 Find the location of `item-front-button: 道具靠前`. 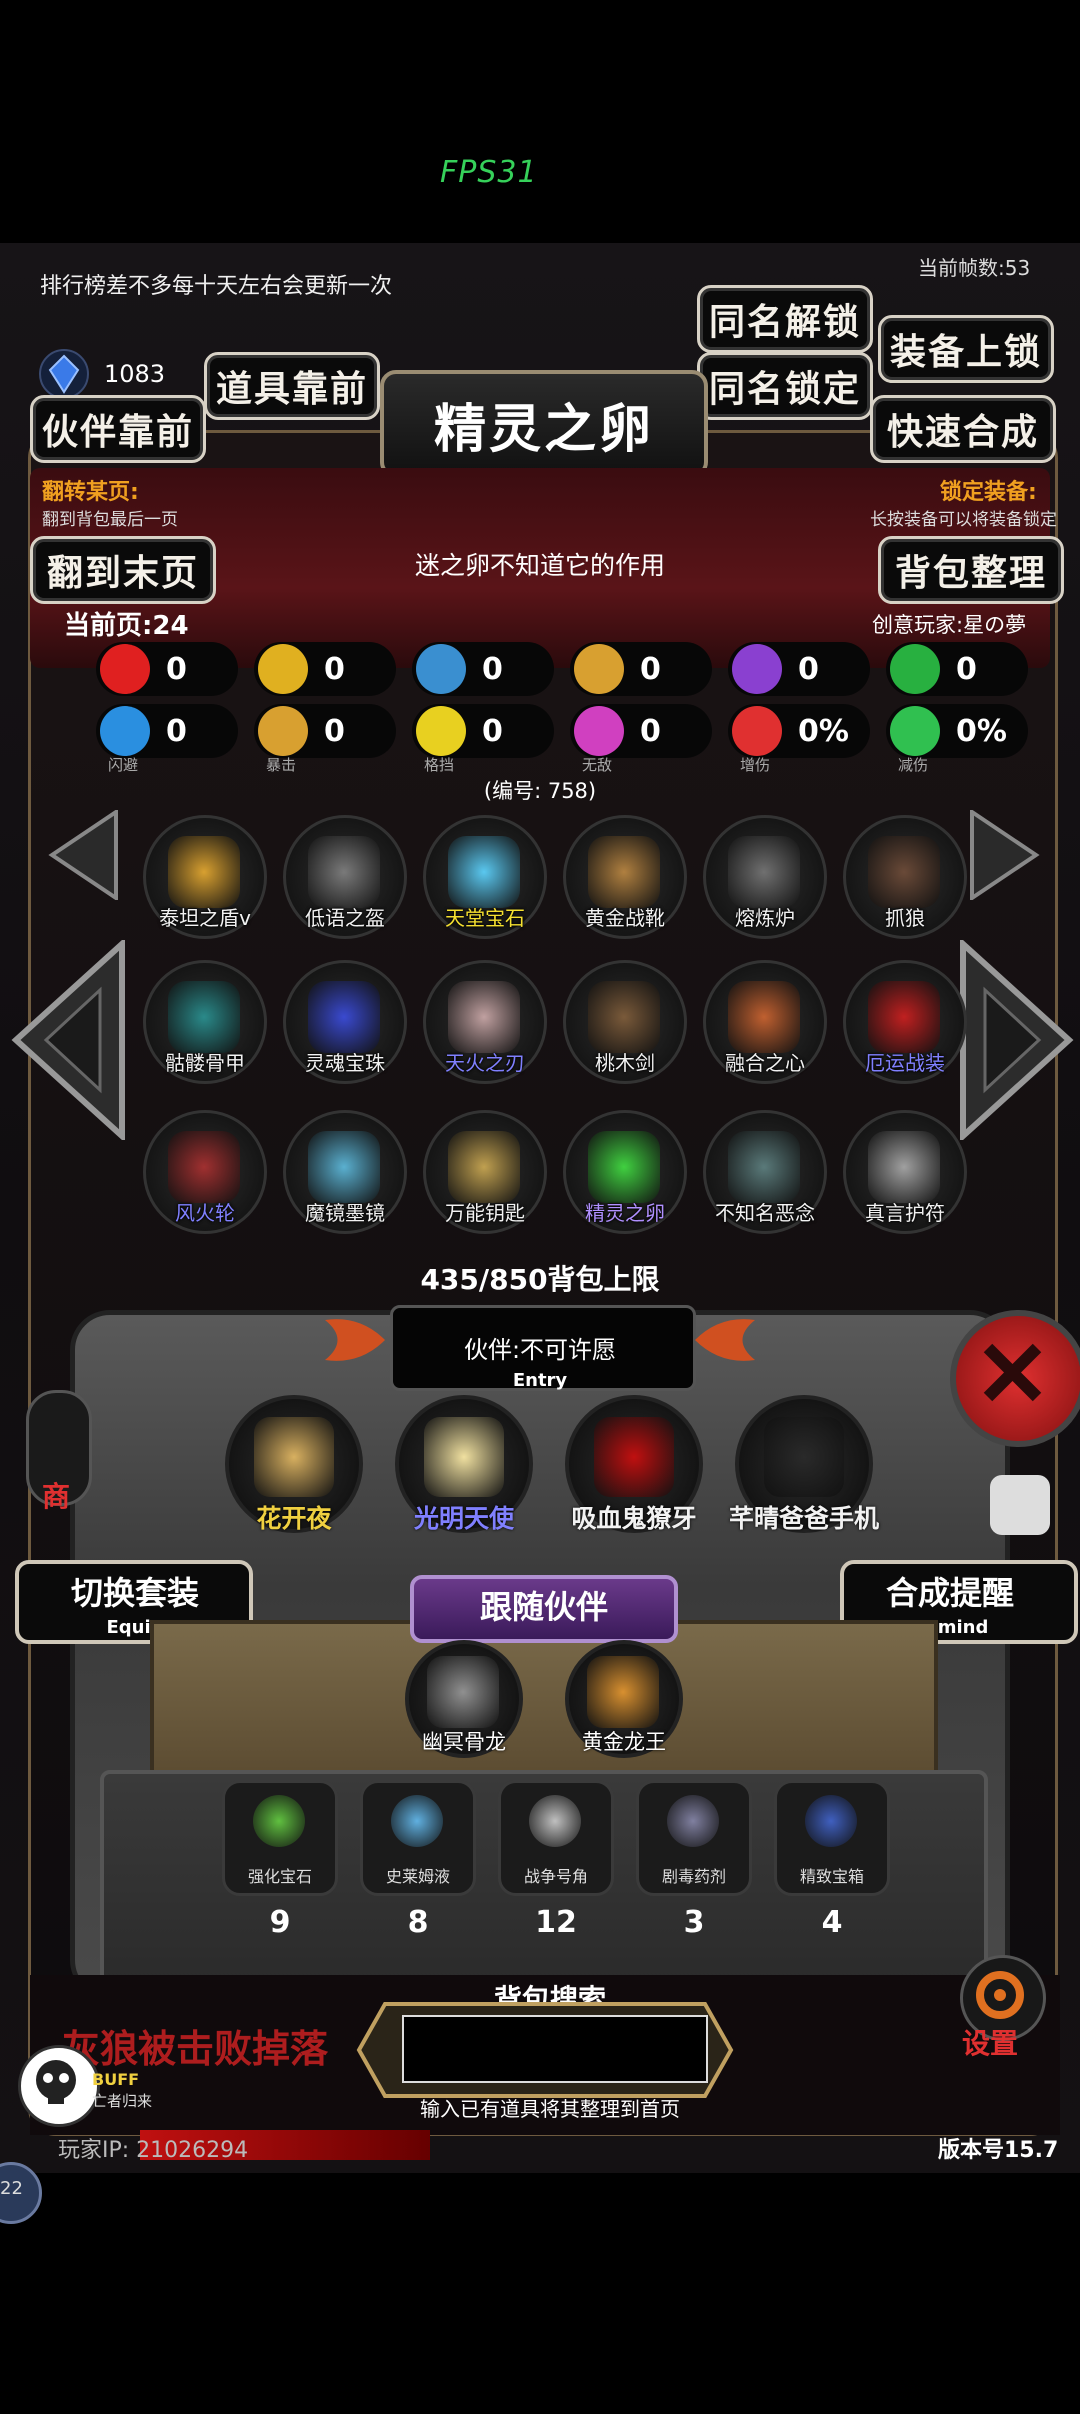

item-front-button: 道具靠前 is located at coordinates (292, 386).